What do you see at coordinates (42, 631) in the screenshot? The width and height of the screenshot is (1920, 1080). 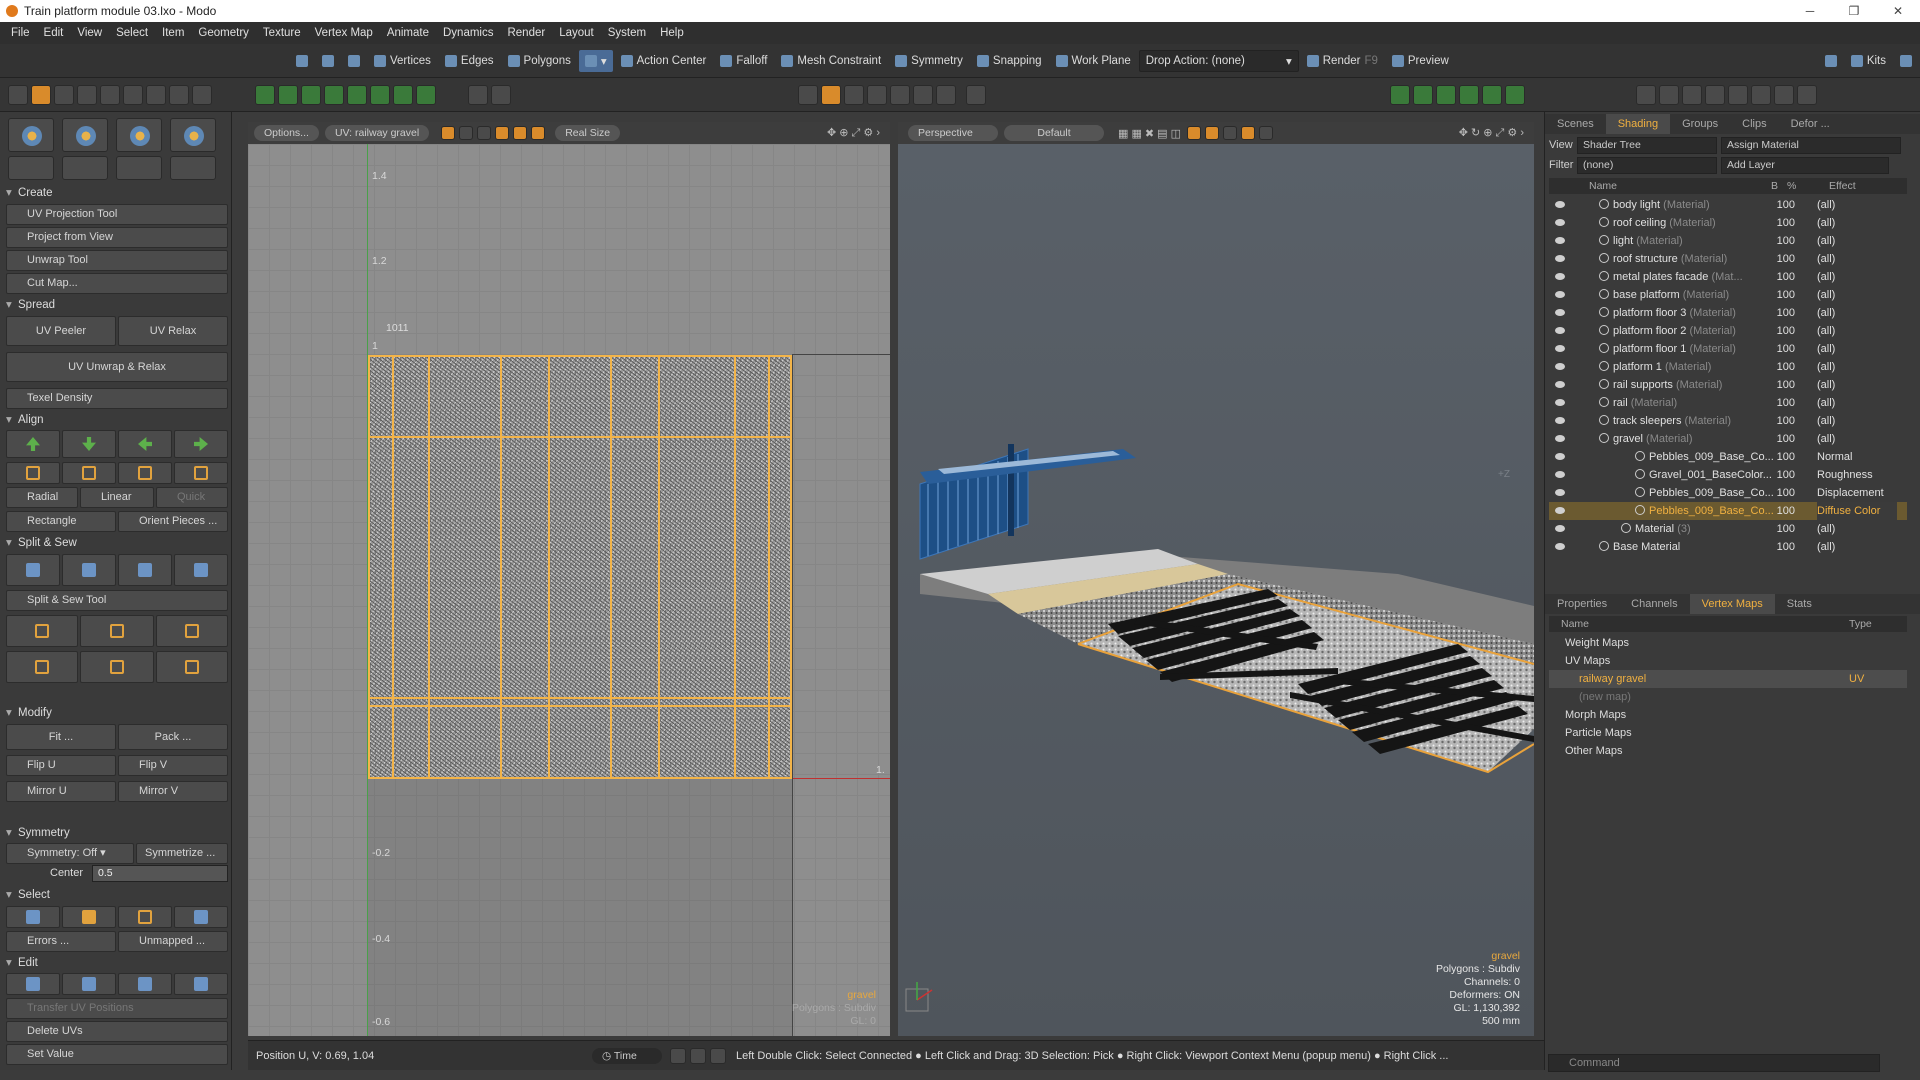 I see `seam-1-button` at bounding box center [42, 631].